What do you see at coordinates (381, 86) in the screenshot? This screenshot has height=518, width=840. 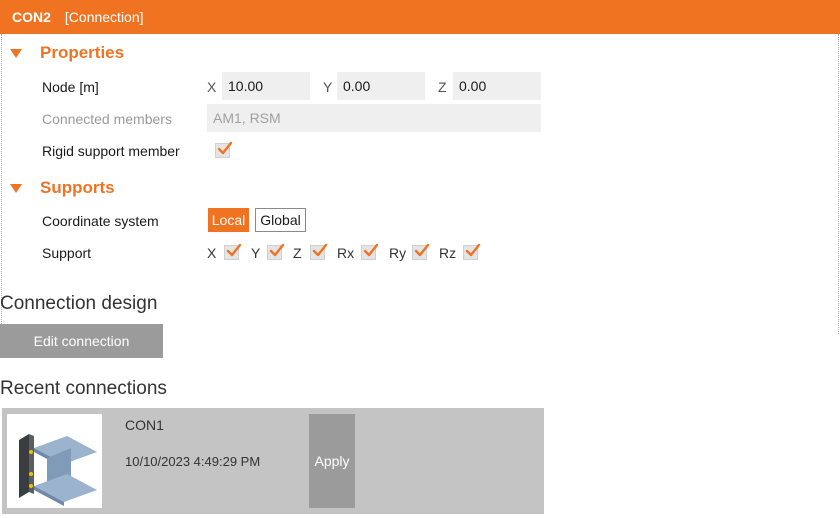 I see `node-y-input: 0.00` at bounding box center [381, 86].